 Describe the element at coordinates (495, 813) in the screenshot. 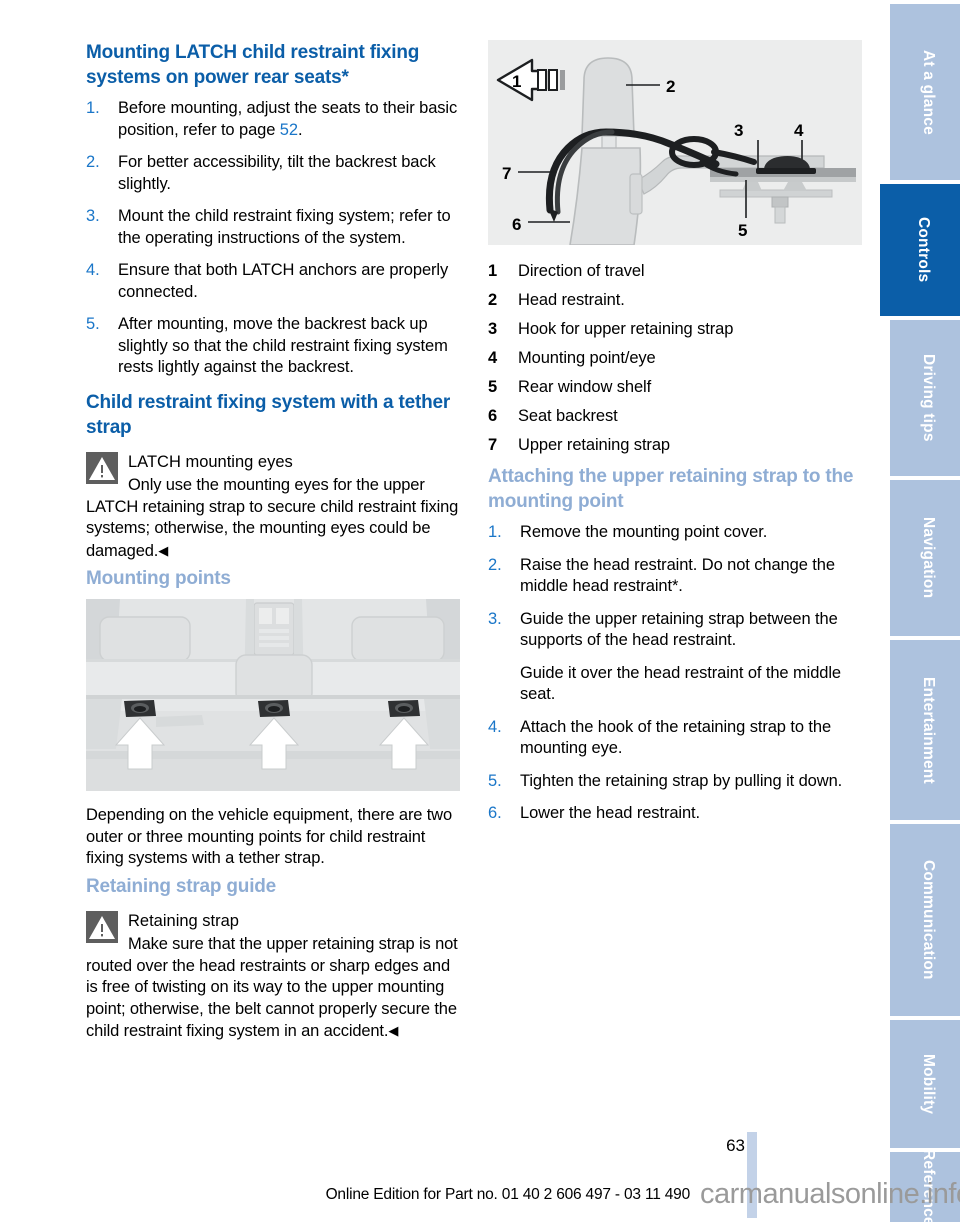

I see `list-marker: 6.` at that location.